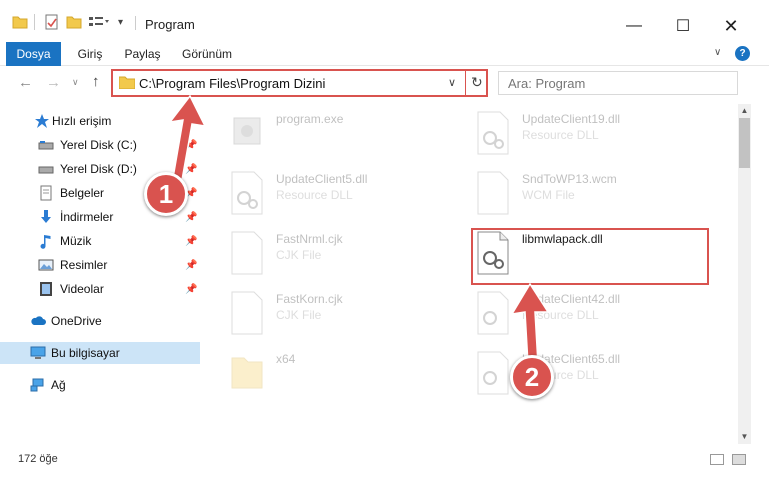 Image resolution: width=769 pixels, height=482 pixels. Describe the element at coordinates (286, 359) in the screenshot. I see `file-name: x64` at that location.